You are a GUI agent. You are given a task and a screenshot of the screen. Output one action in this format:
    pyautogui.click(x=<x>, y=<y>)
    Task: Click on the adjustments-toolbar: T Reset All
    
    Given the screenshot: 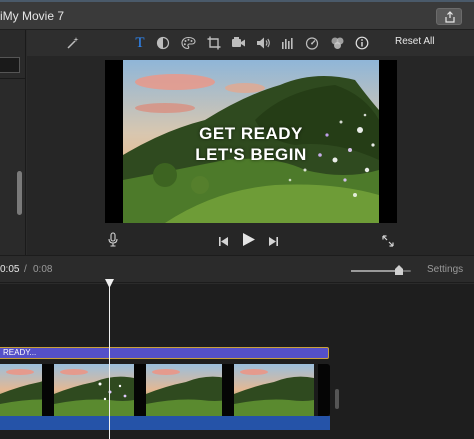 What is the action you would take?
    pyautogui.click(x=250, y=43)
    